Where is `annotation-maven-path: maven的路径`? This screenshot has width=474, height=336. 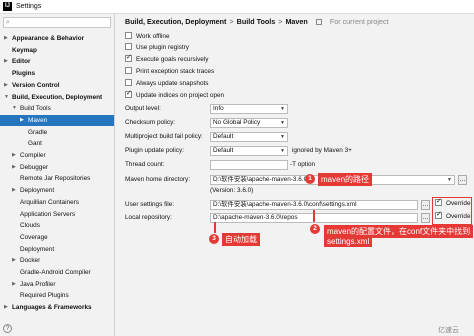 annotation-maven-path: maven的路径 is located at coordinates (345, 179).